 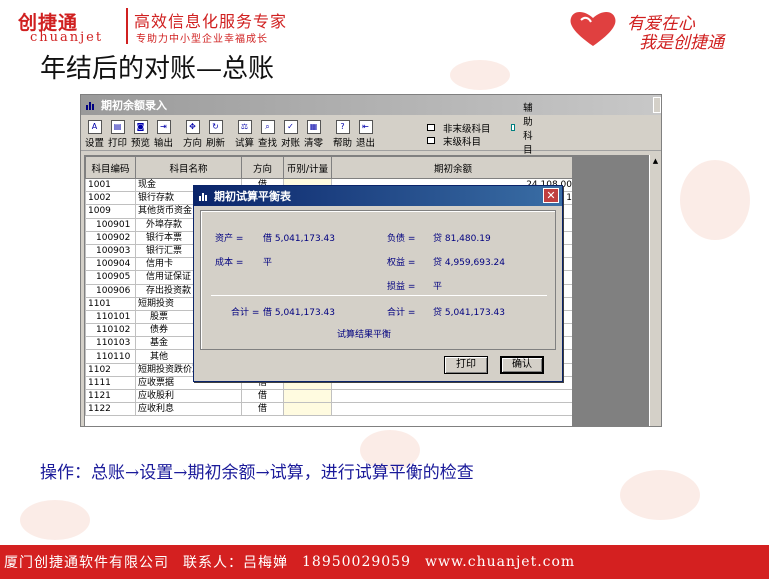 I want to click on table-cell-code: 110103, so click(x=110, y=343).